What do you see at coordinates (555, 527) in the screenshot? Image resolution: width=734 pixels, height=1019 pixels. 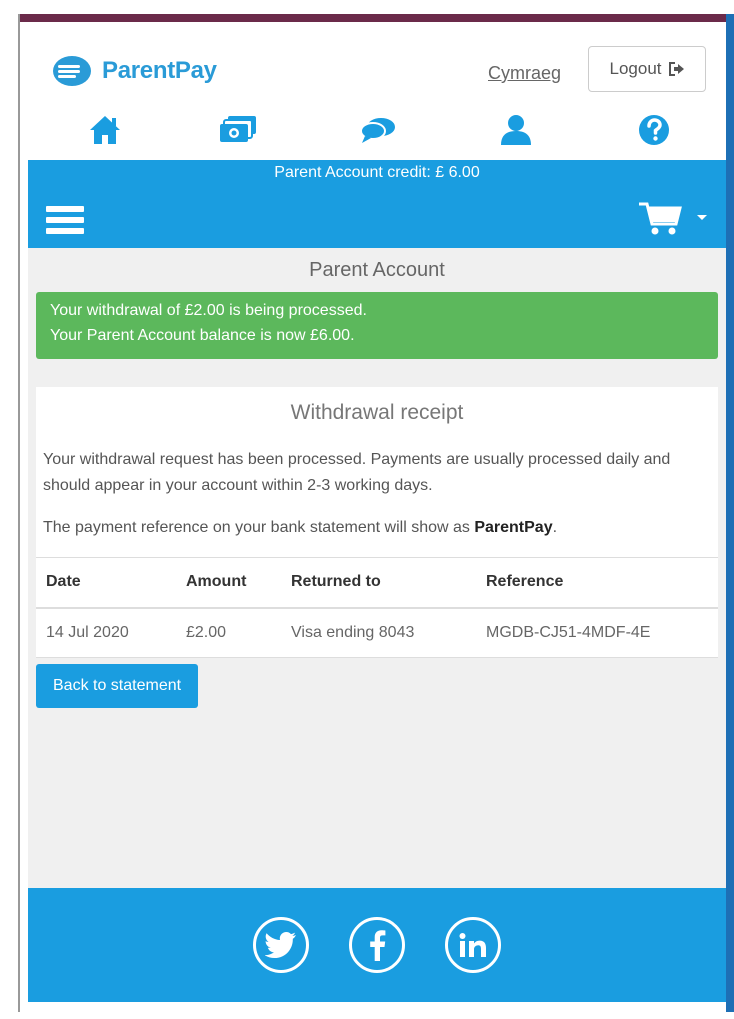 I see `reference-note-suffix: .` at bounding box center [555, 527].